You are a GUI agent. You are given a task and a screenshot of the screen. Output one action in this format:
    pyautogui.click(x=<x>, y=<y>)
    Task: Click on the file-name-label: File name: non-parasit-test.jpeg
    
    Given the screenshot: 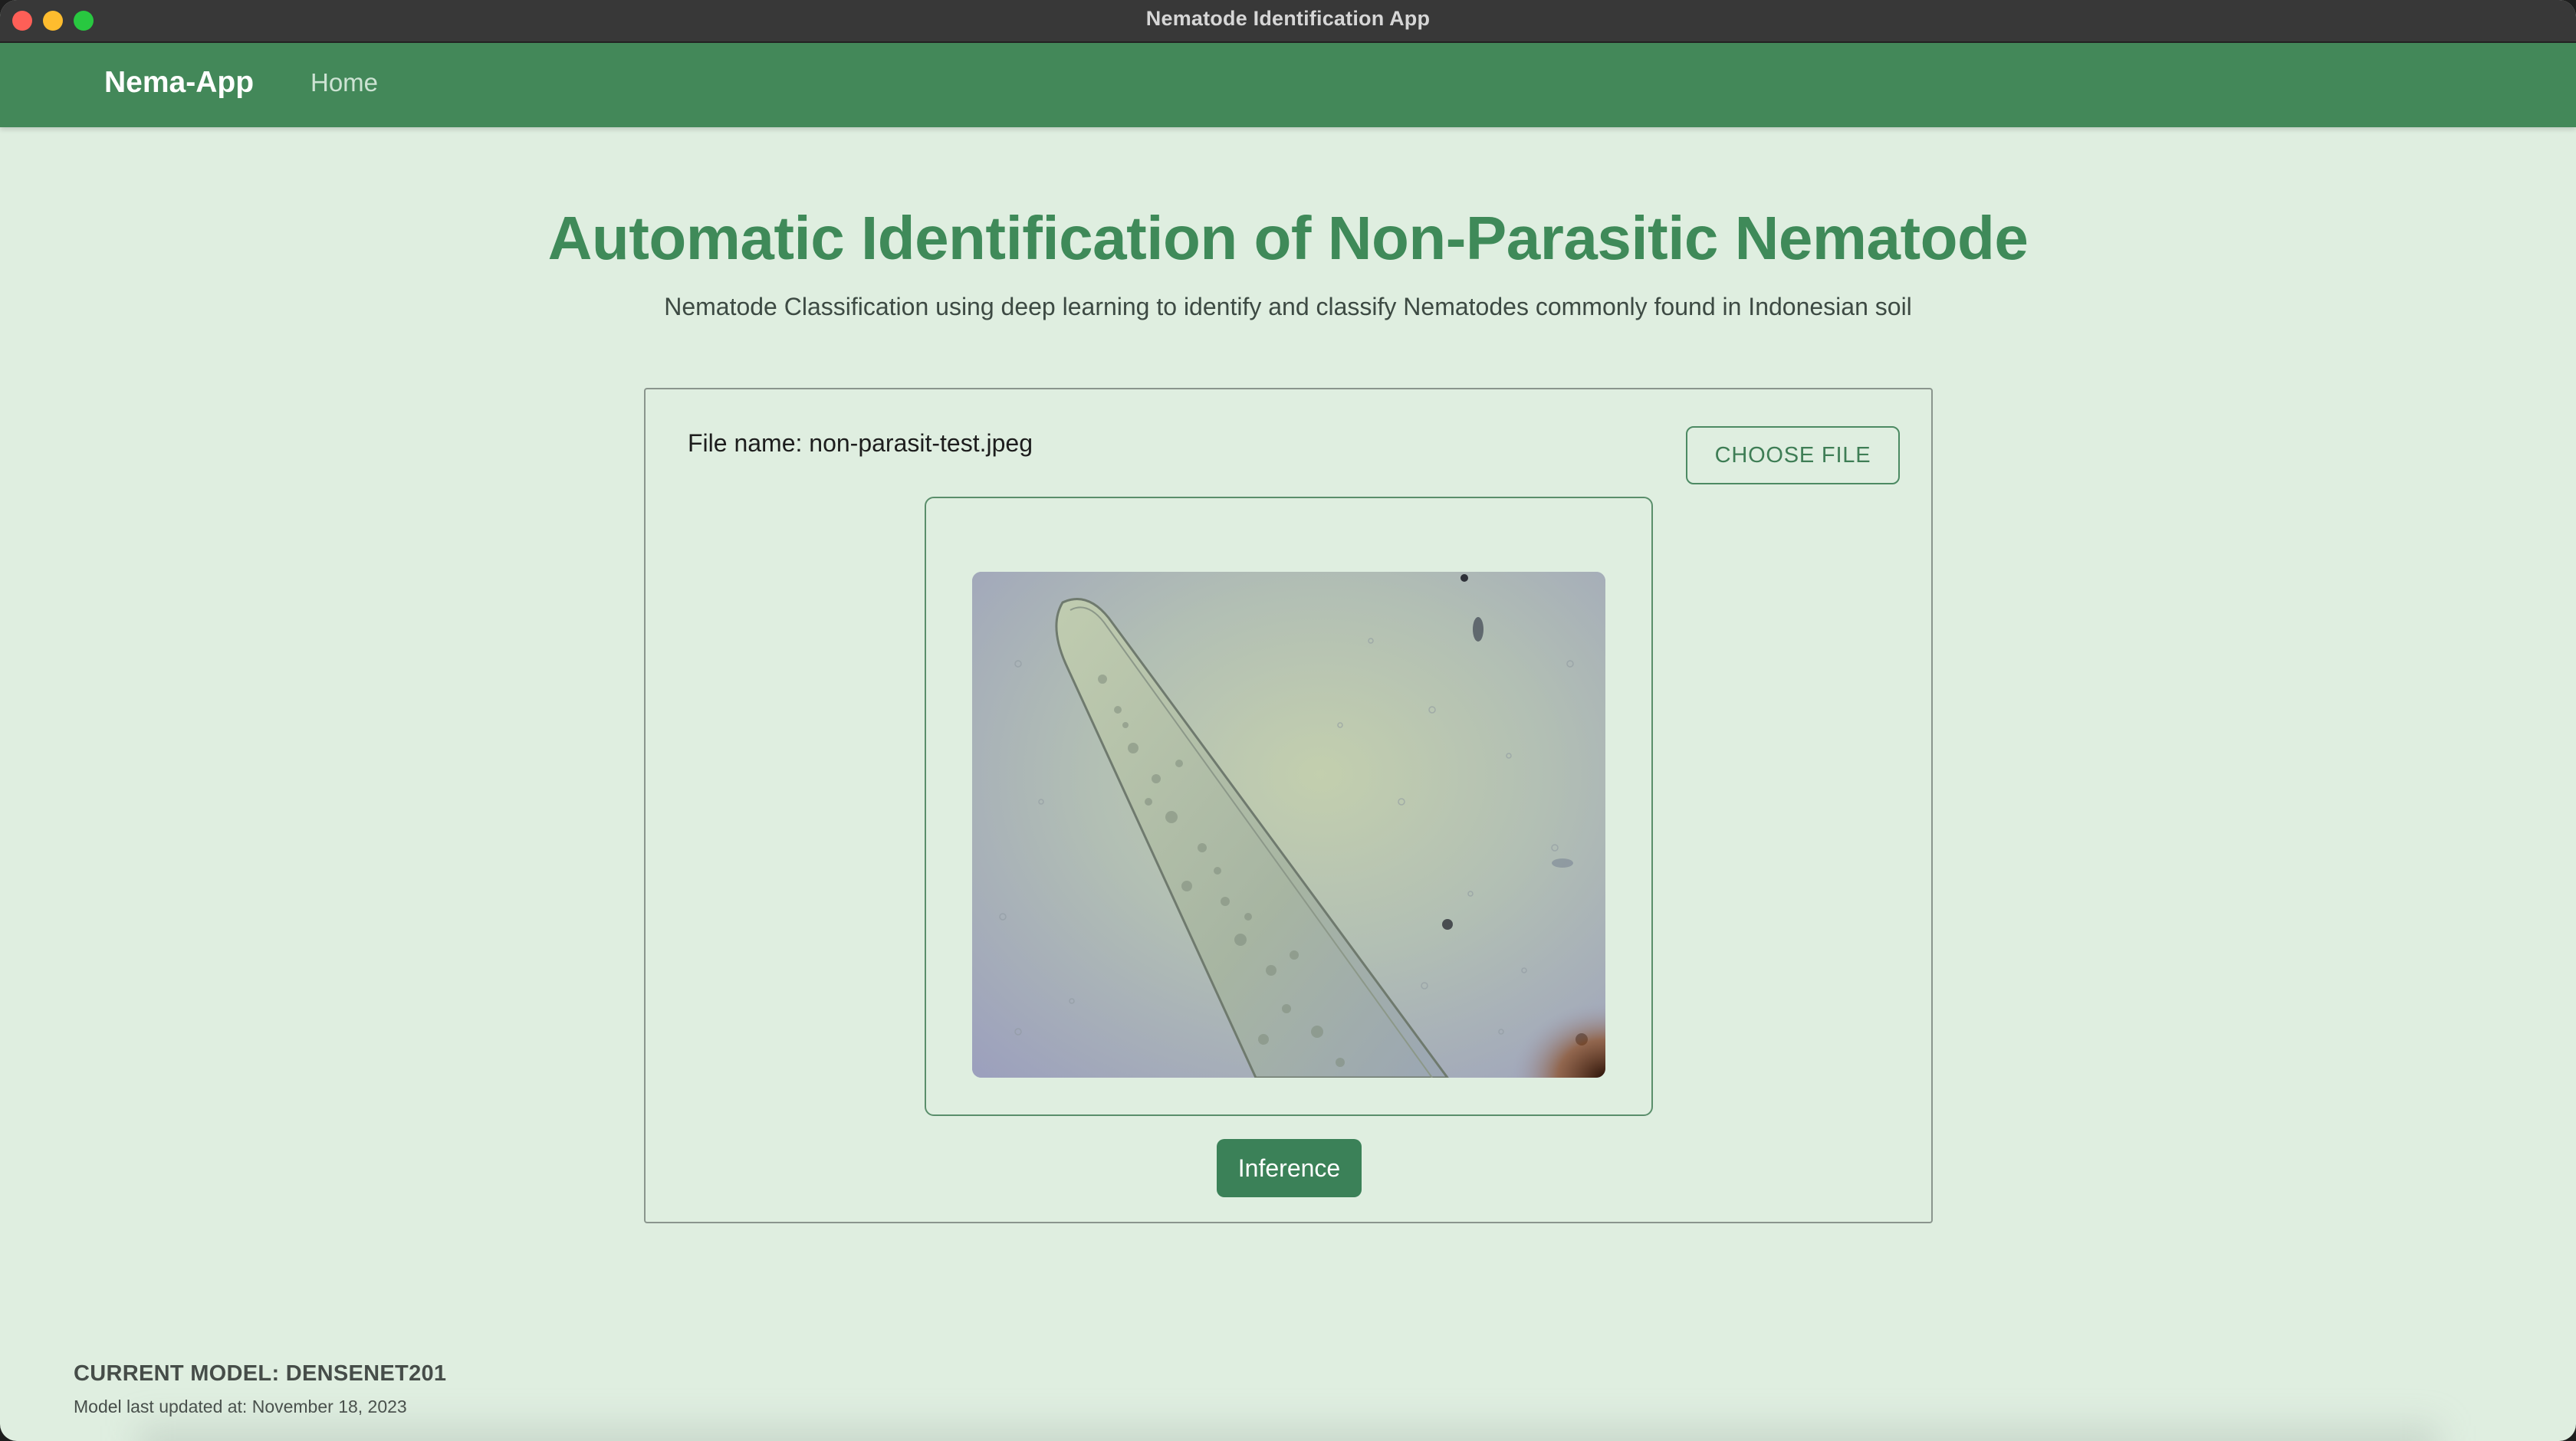 What is the action you would take?
    pyautogui.click(x=860, y=443)
    